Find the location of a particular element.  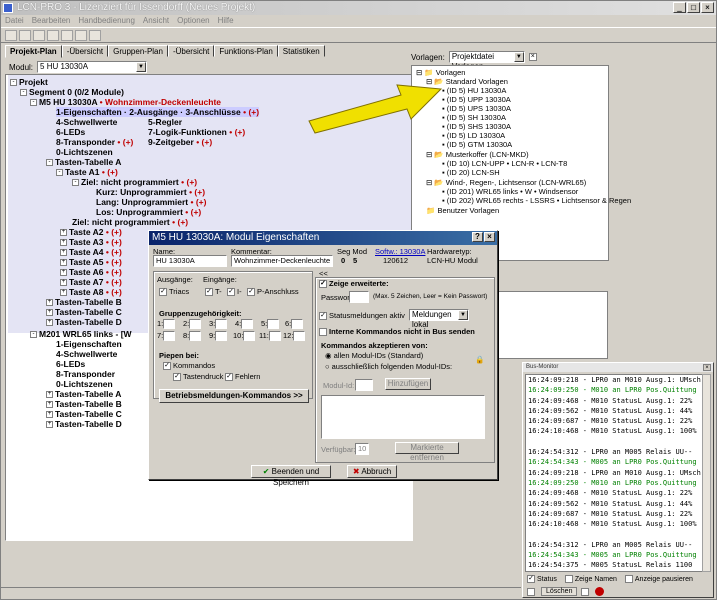

i-checkbox: ✓ I- is located at coordinates (234, 292).